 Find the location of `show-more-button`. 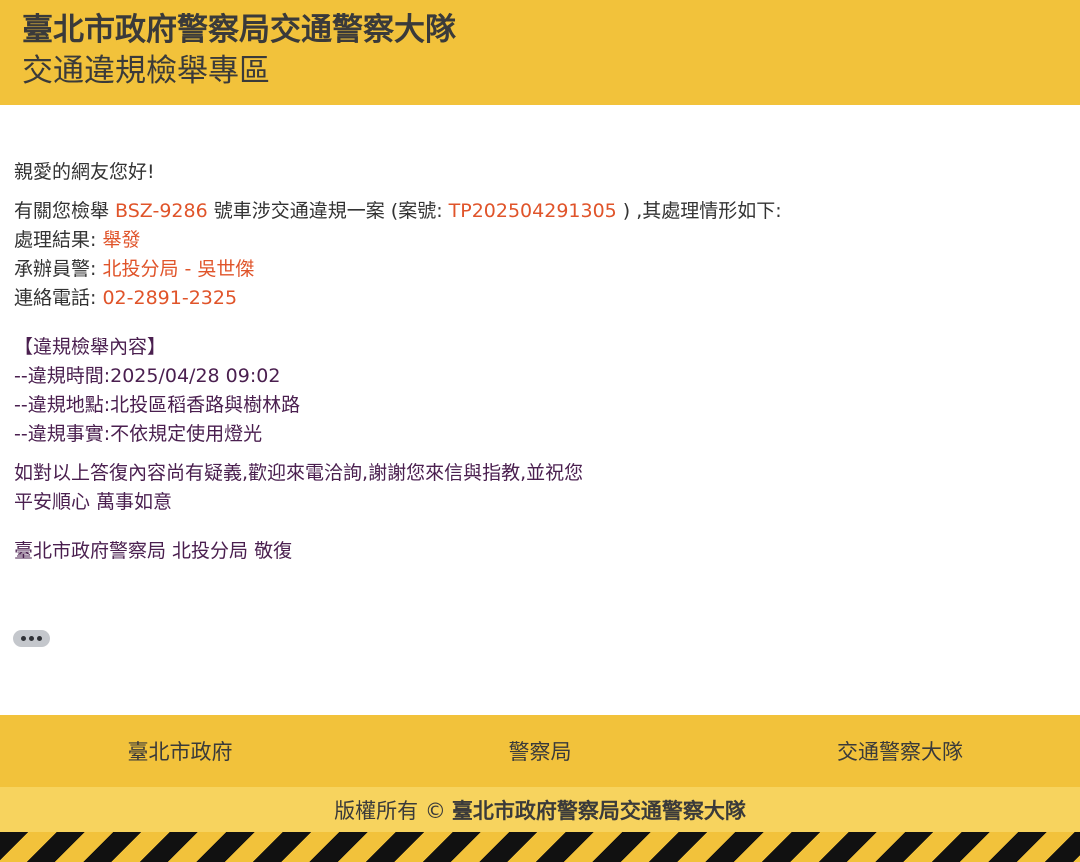

show-more-button is located at coordinates (31, 638).